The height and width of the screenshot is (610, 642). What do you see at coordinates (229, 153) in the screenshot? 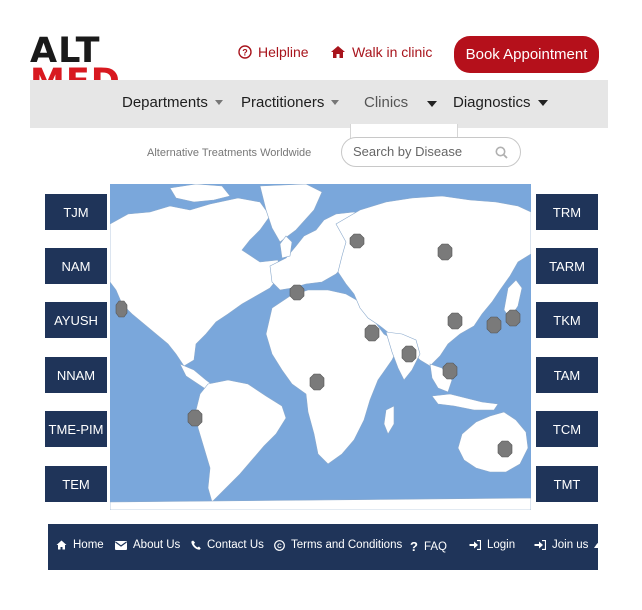
I see `tagline: Alternative Treatments Worldwide` at bounding box center [229, 153].